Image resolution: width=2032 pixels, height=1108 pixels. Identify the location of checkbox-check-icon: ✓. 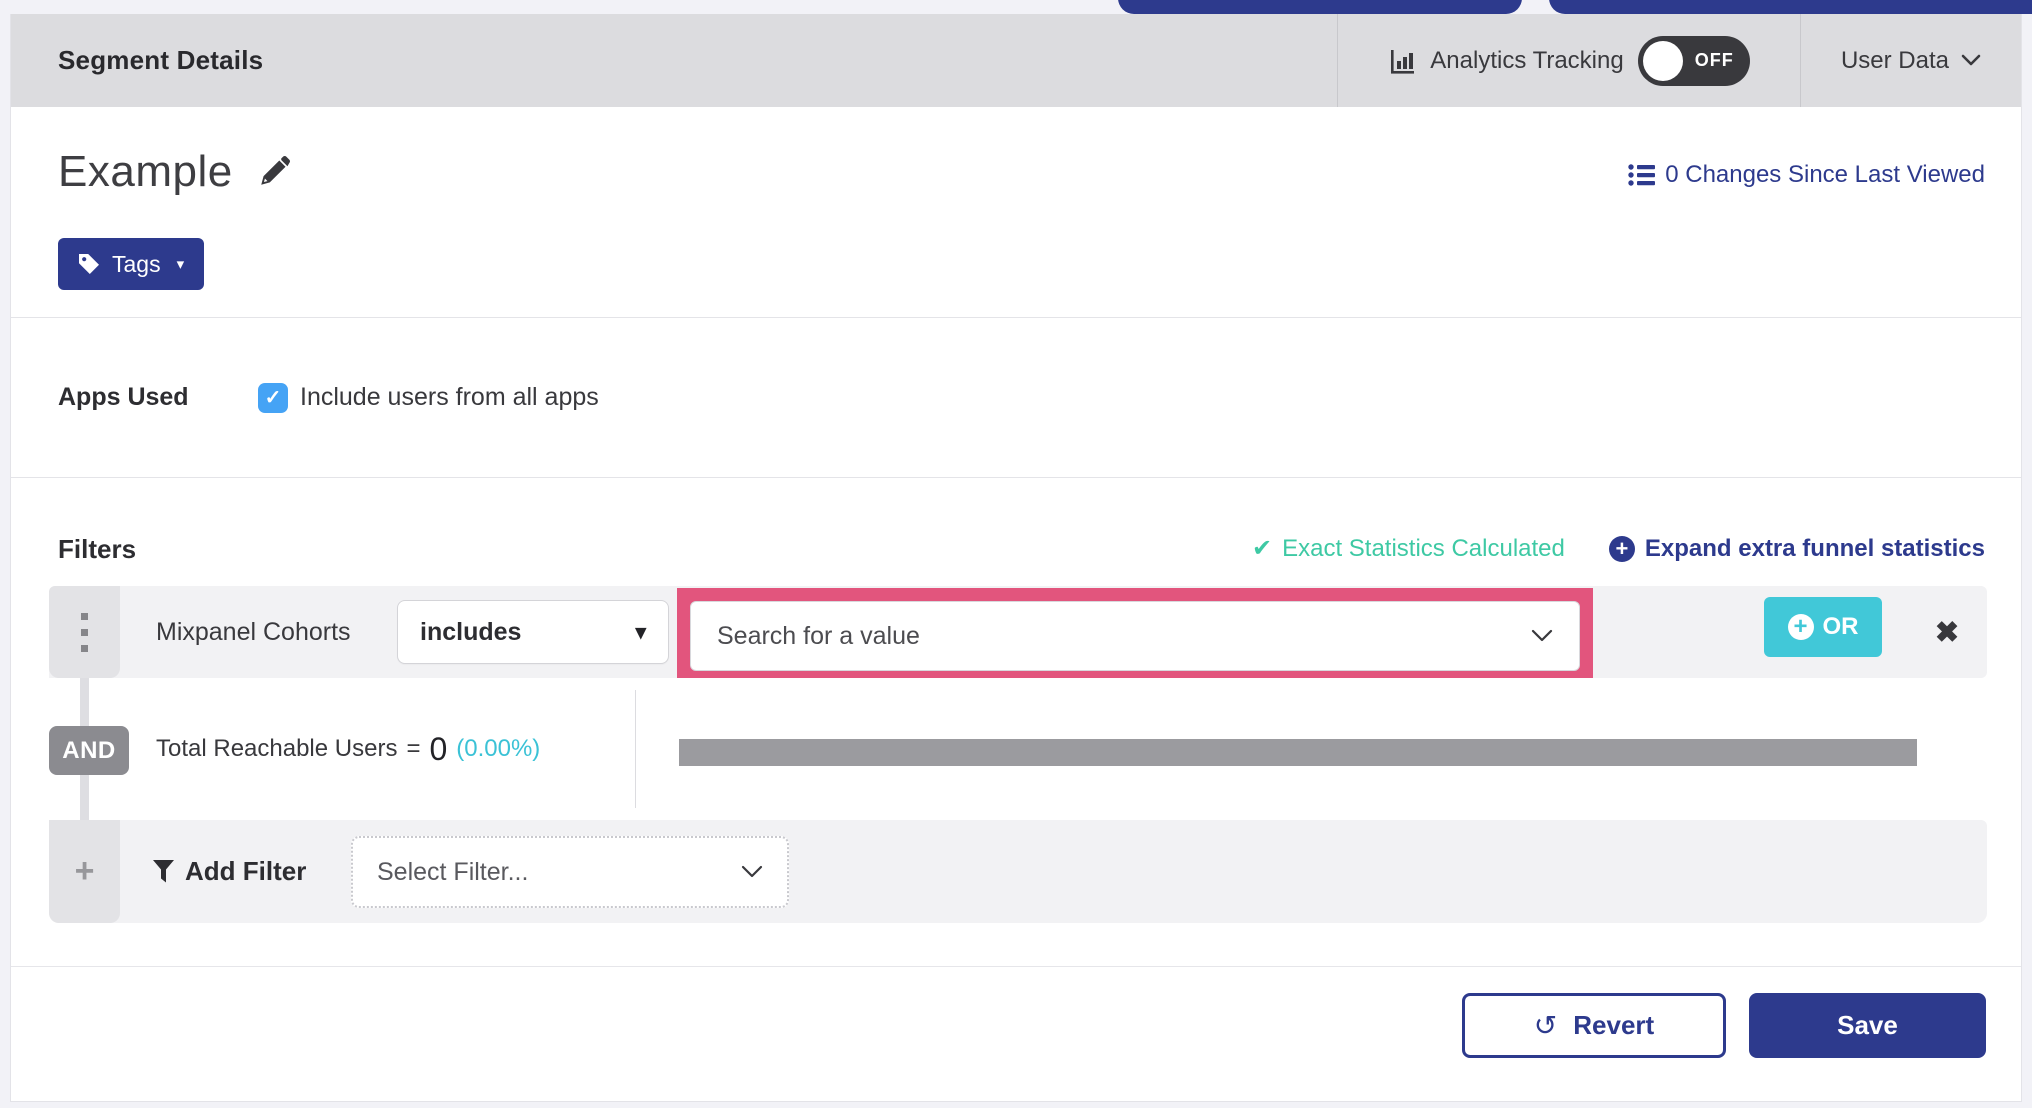
(273, 398).